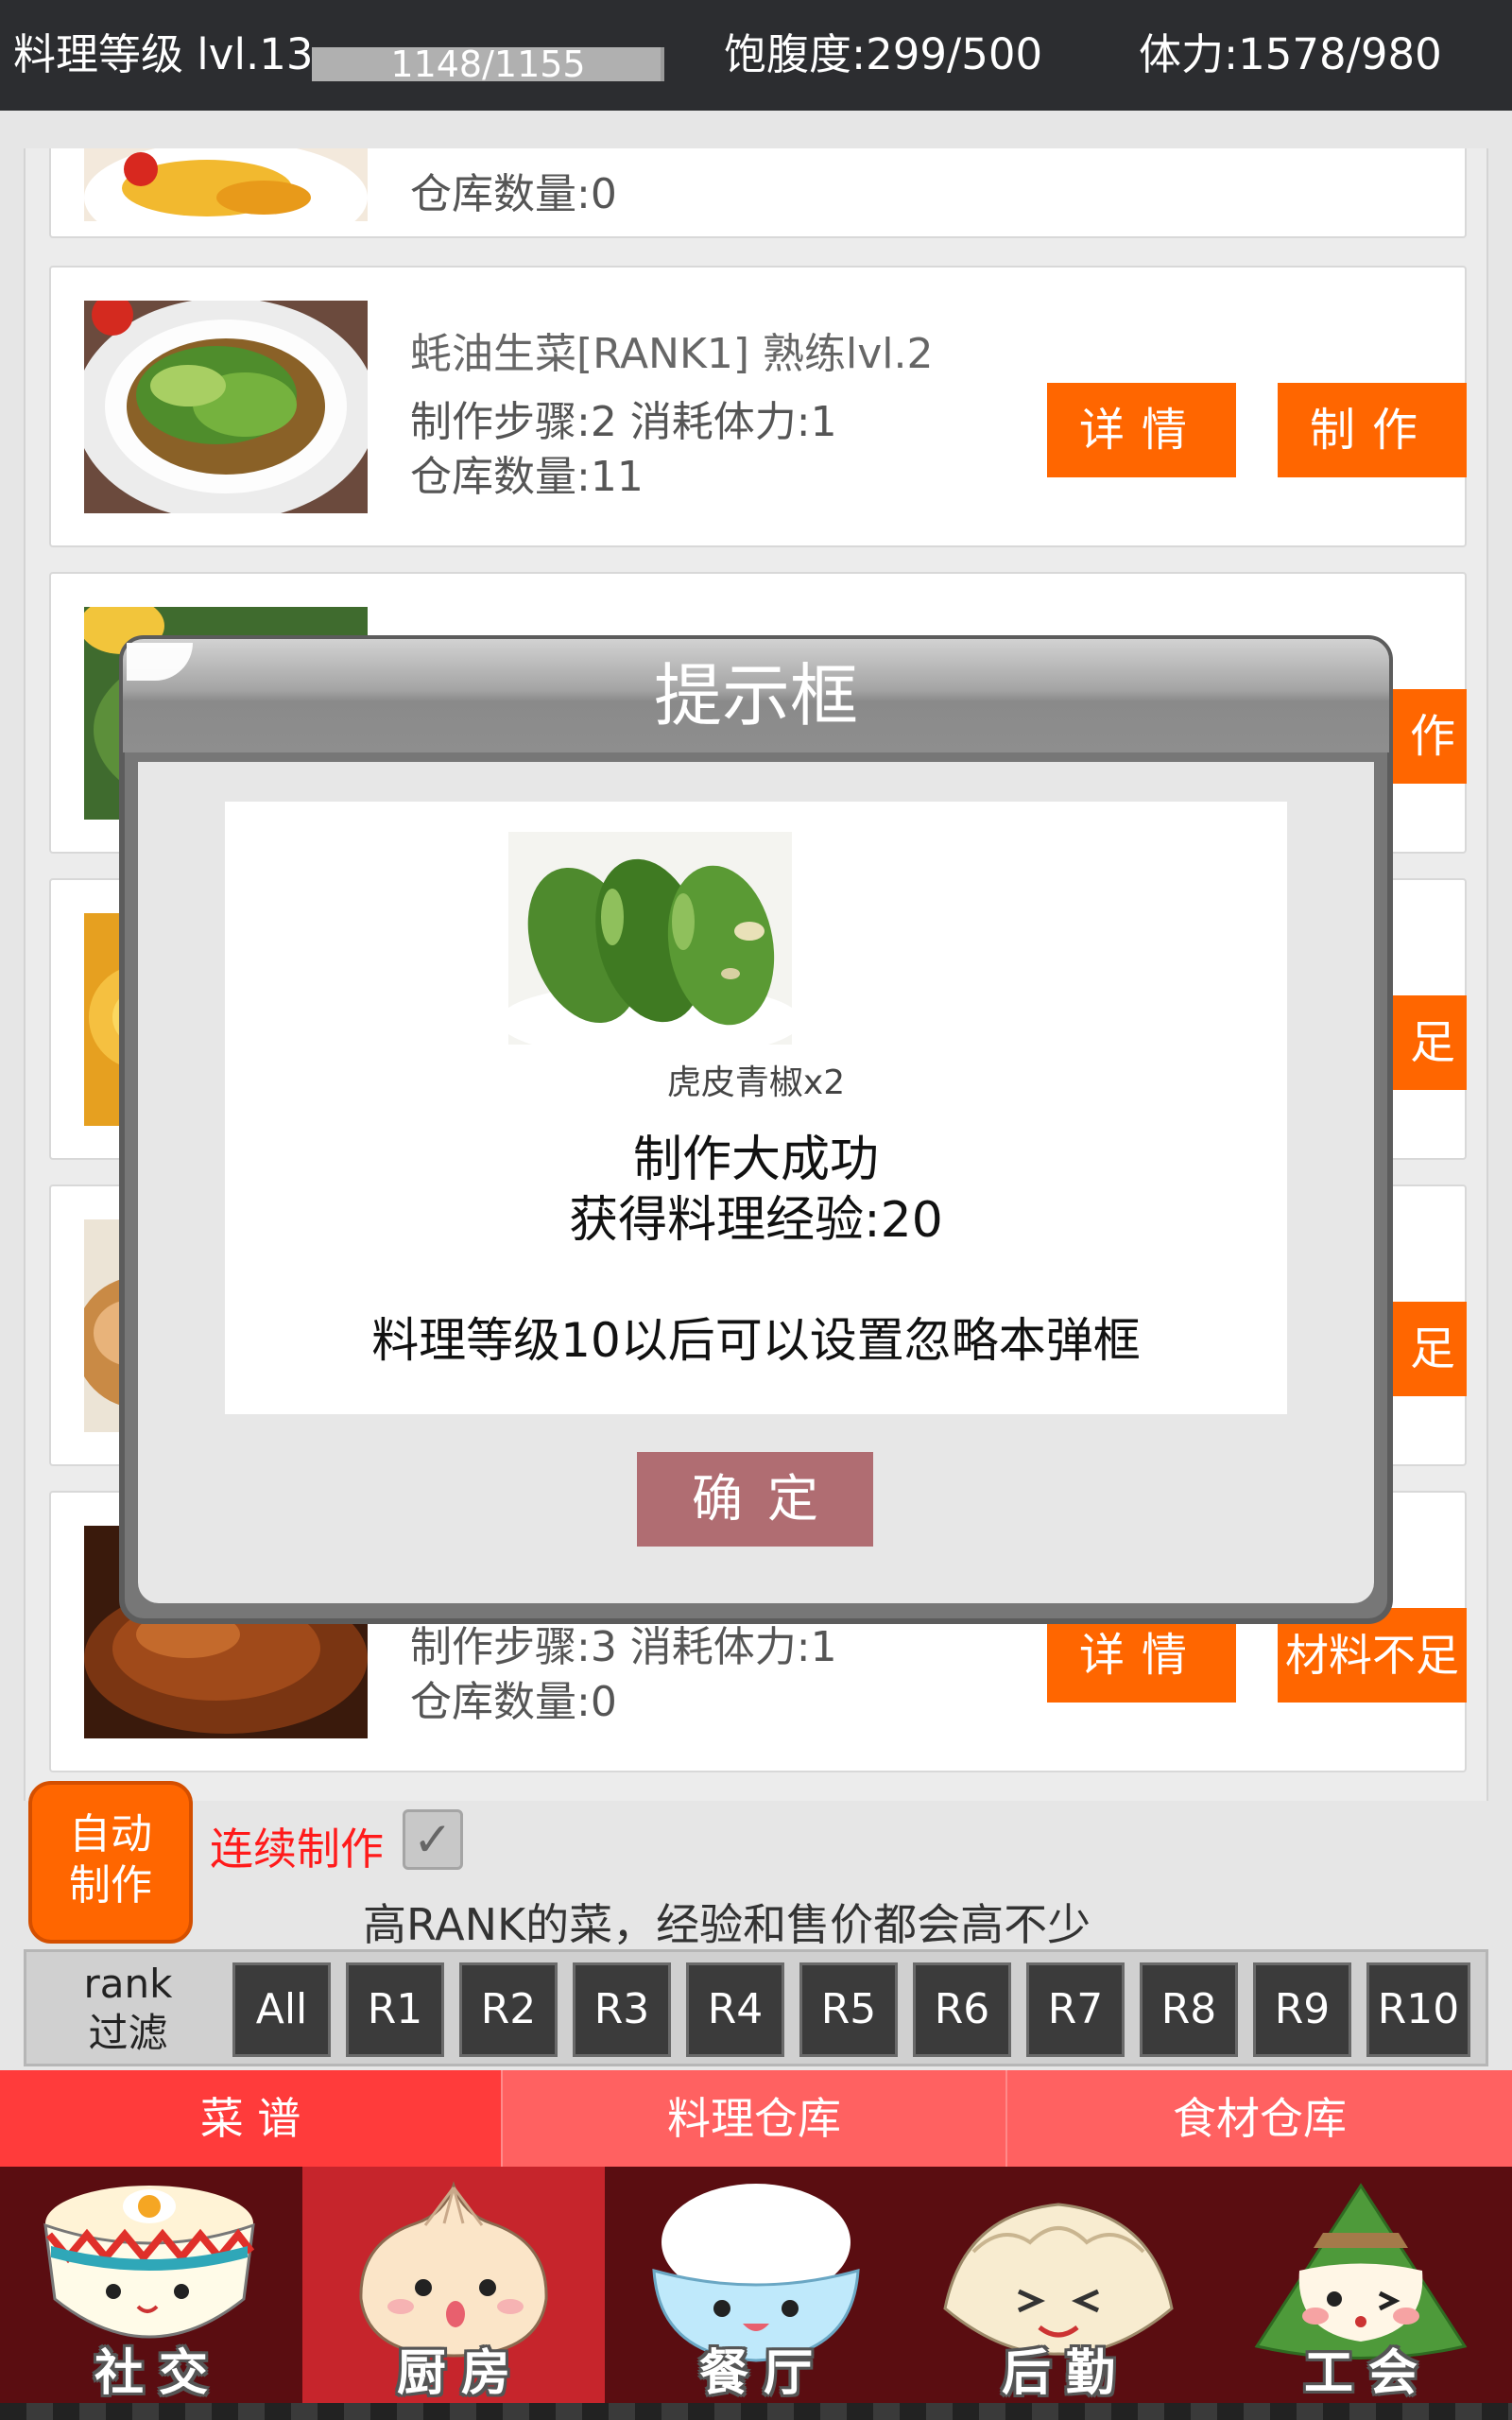 The height and width of the screenshot is (2420, 1512). Describe the element at coordinates (527, 477) in the screenshot. I see `recipe-stock: 仓库数量:11` at that location.